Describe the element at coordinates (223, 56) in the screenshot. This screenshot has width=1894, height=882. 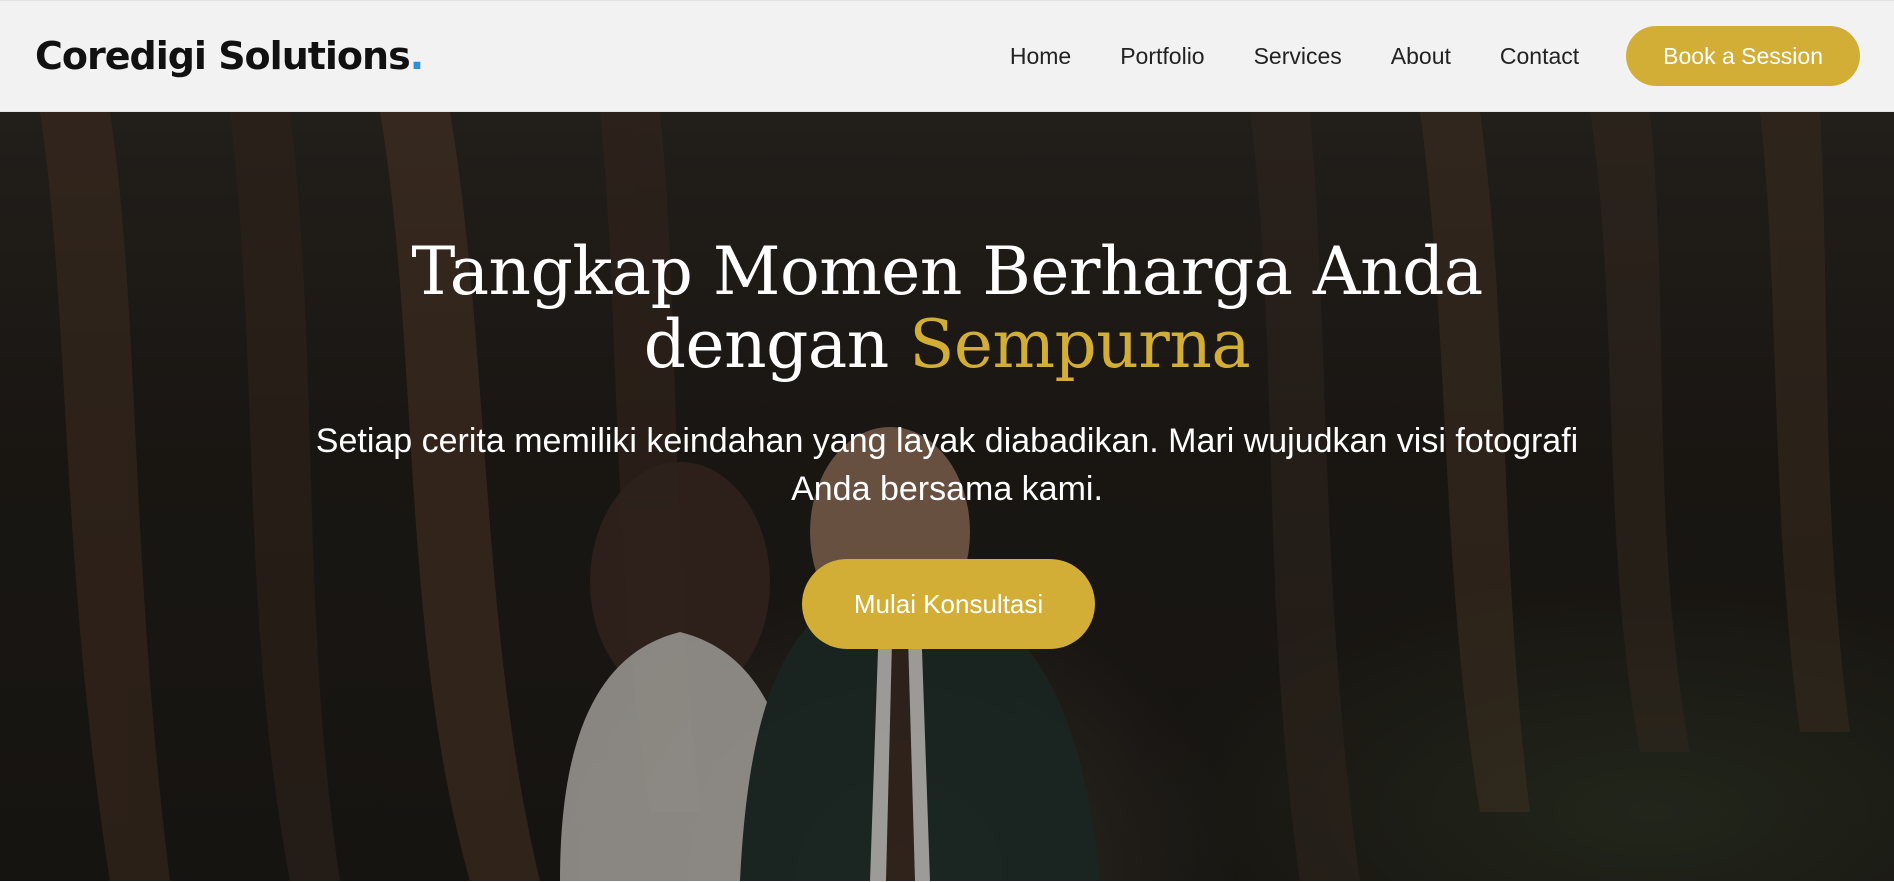
I see `brand-name: Coredigi Solutions` at that location.